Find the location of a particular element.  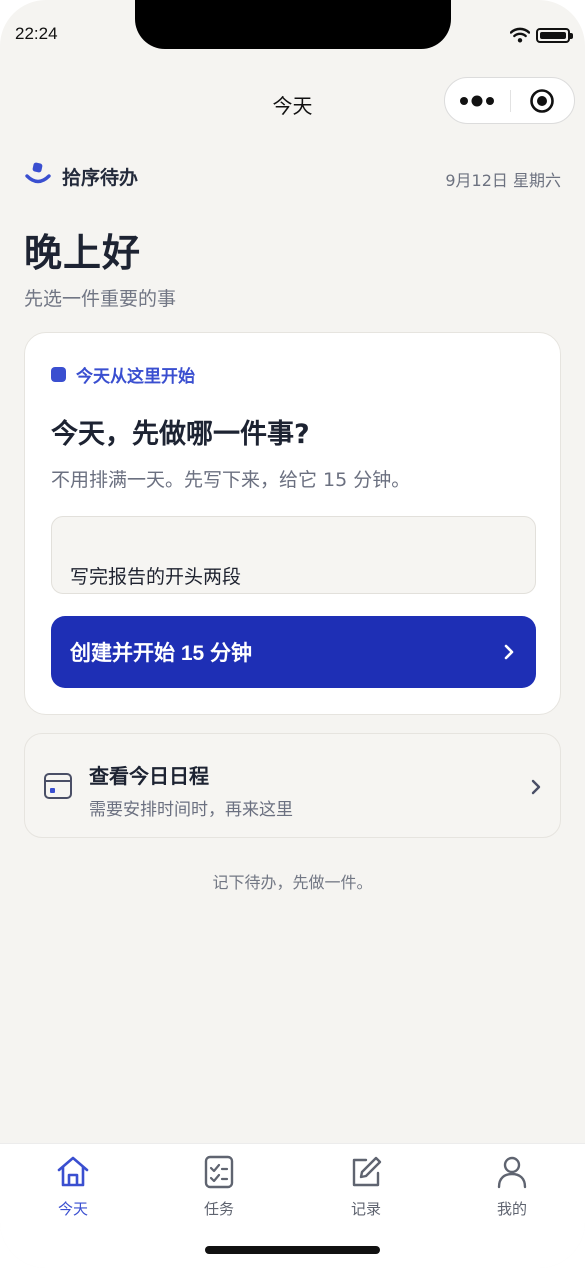

card-title: 今天，先做哪一件事? is located at coordinates (180, 434).